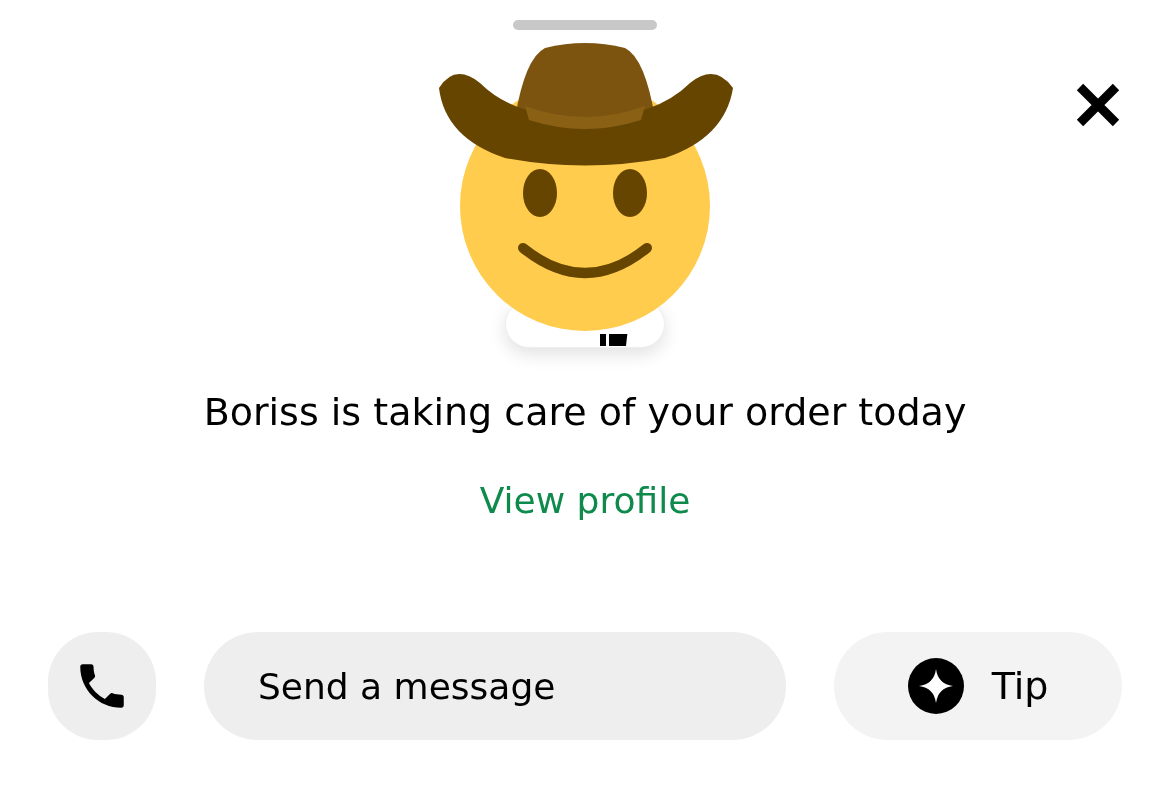  I want to click on view-profile-link: View profile, so click(585, 501).